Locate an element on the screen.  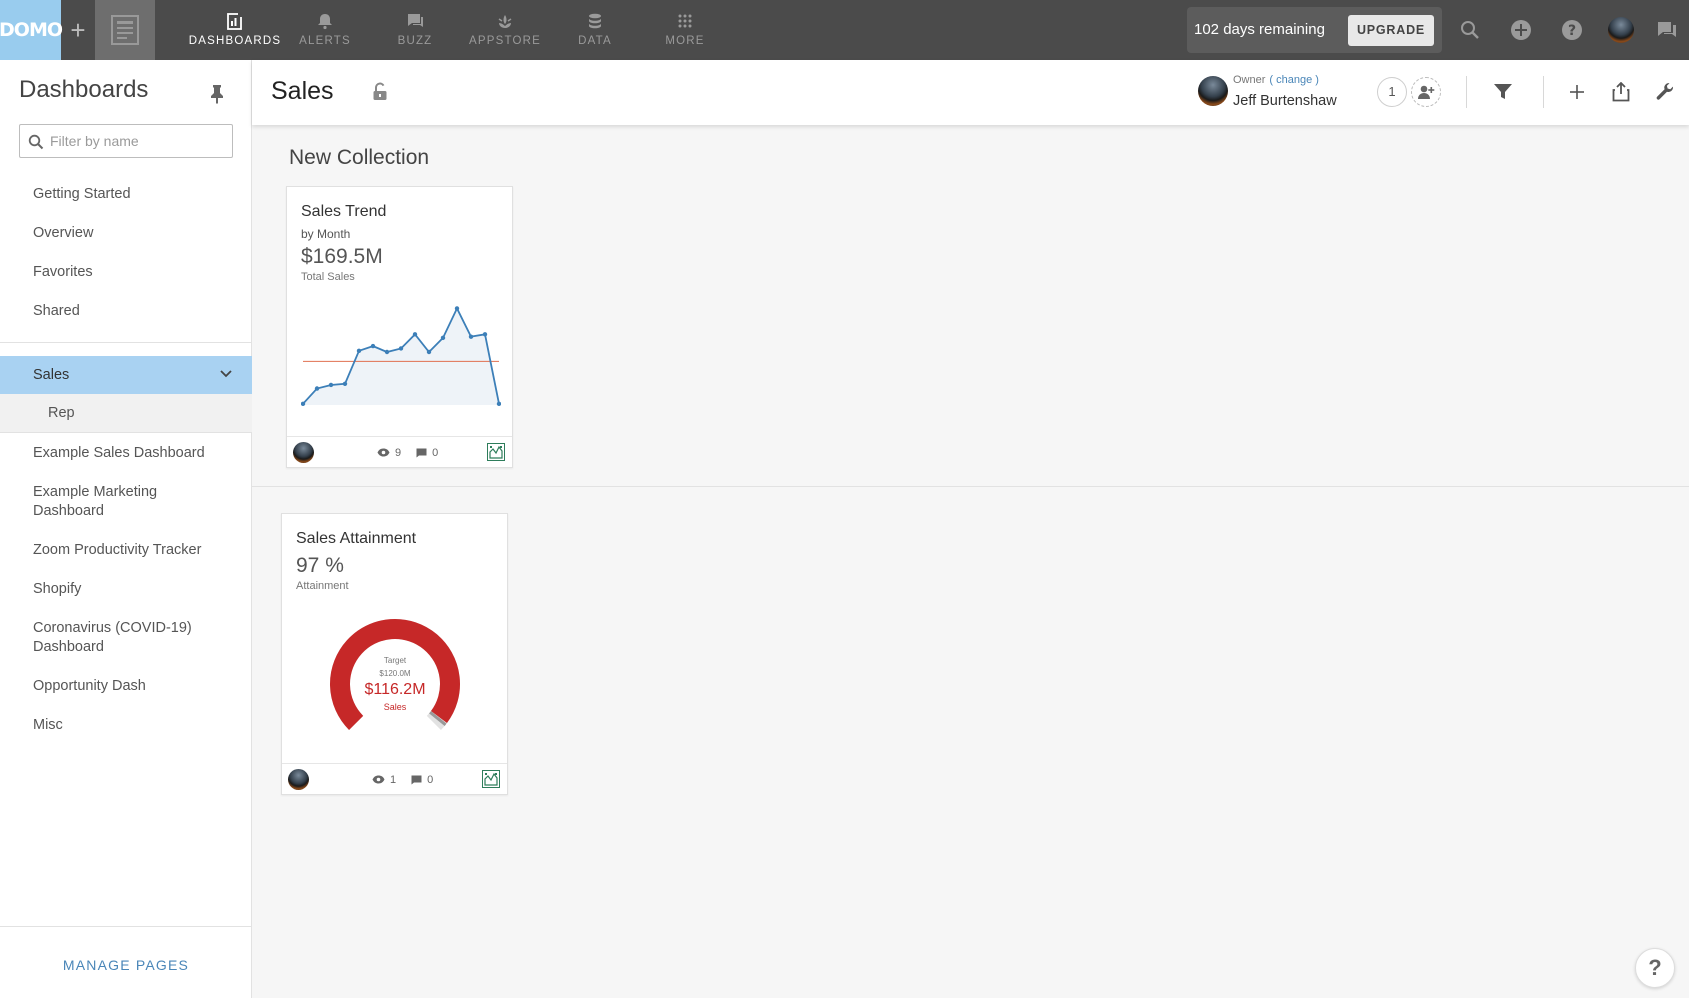
add-user-icon is located at coordinates (1426, 92).